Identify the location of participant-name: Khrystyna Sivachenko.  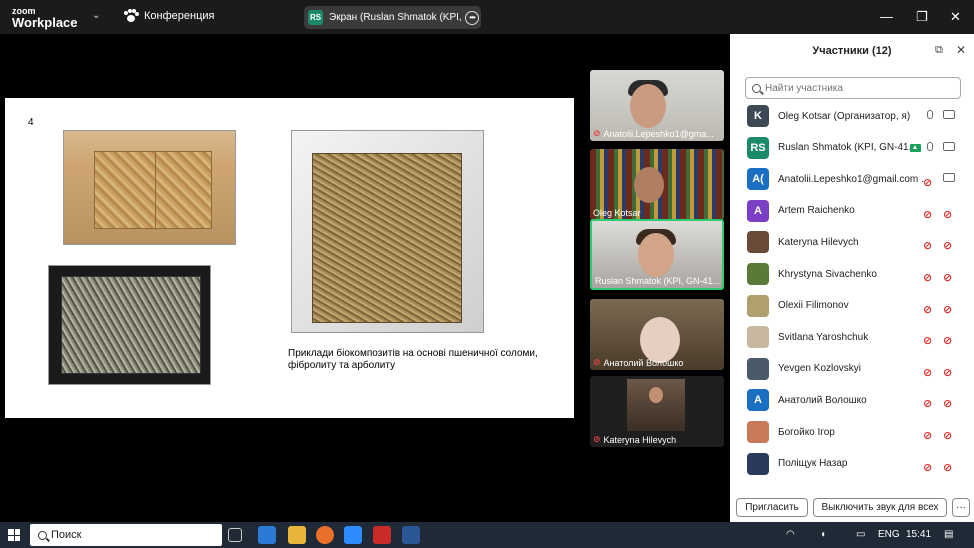
(827, 274).